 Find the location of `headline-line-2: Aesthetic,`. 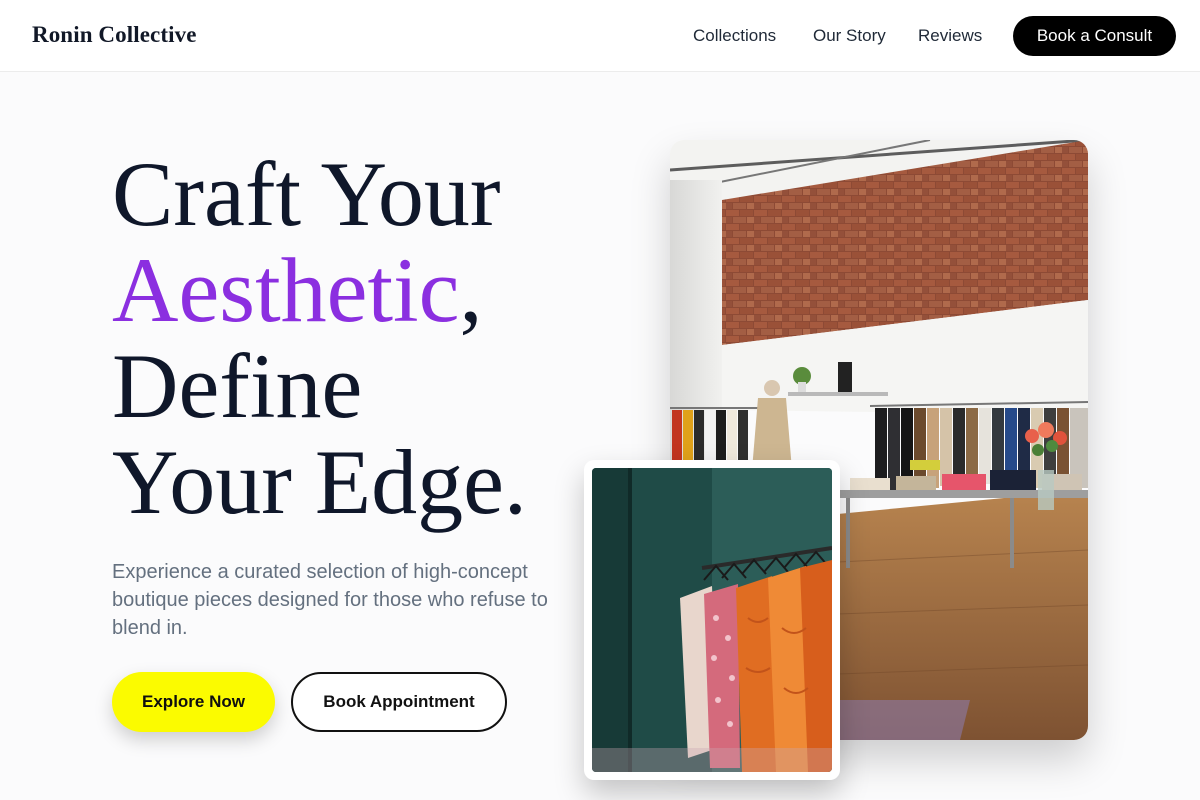

headline-line-2: Aesthetic, is located at coordinates (319, 290).